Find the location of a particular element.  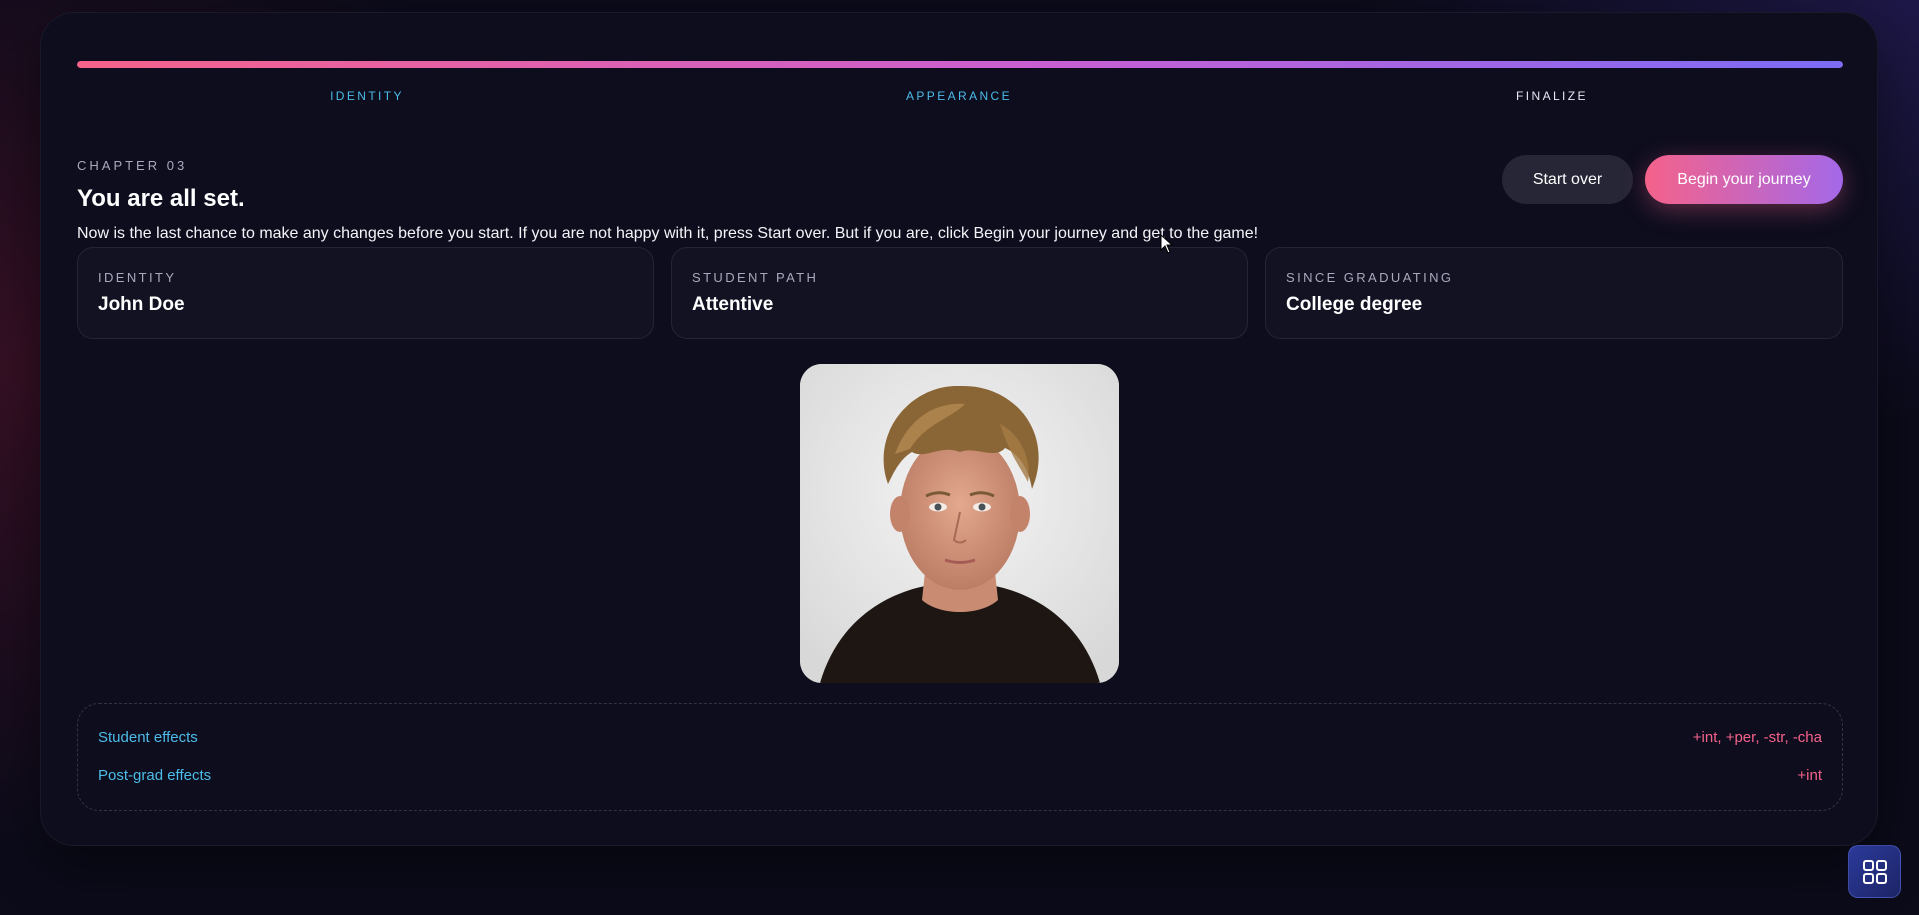

effect-name: Student effects is located at coordinates (148, 737).